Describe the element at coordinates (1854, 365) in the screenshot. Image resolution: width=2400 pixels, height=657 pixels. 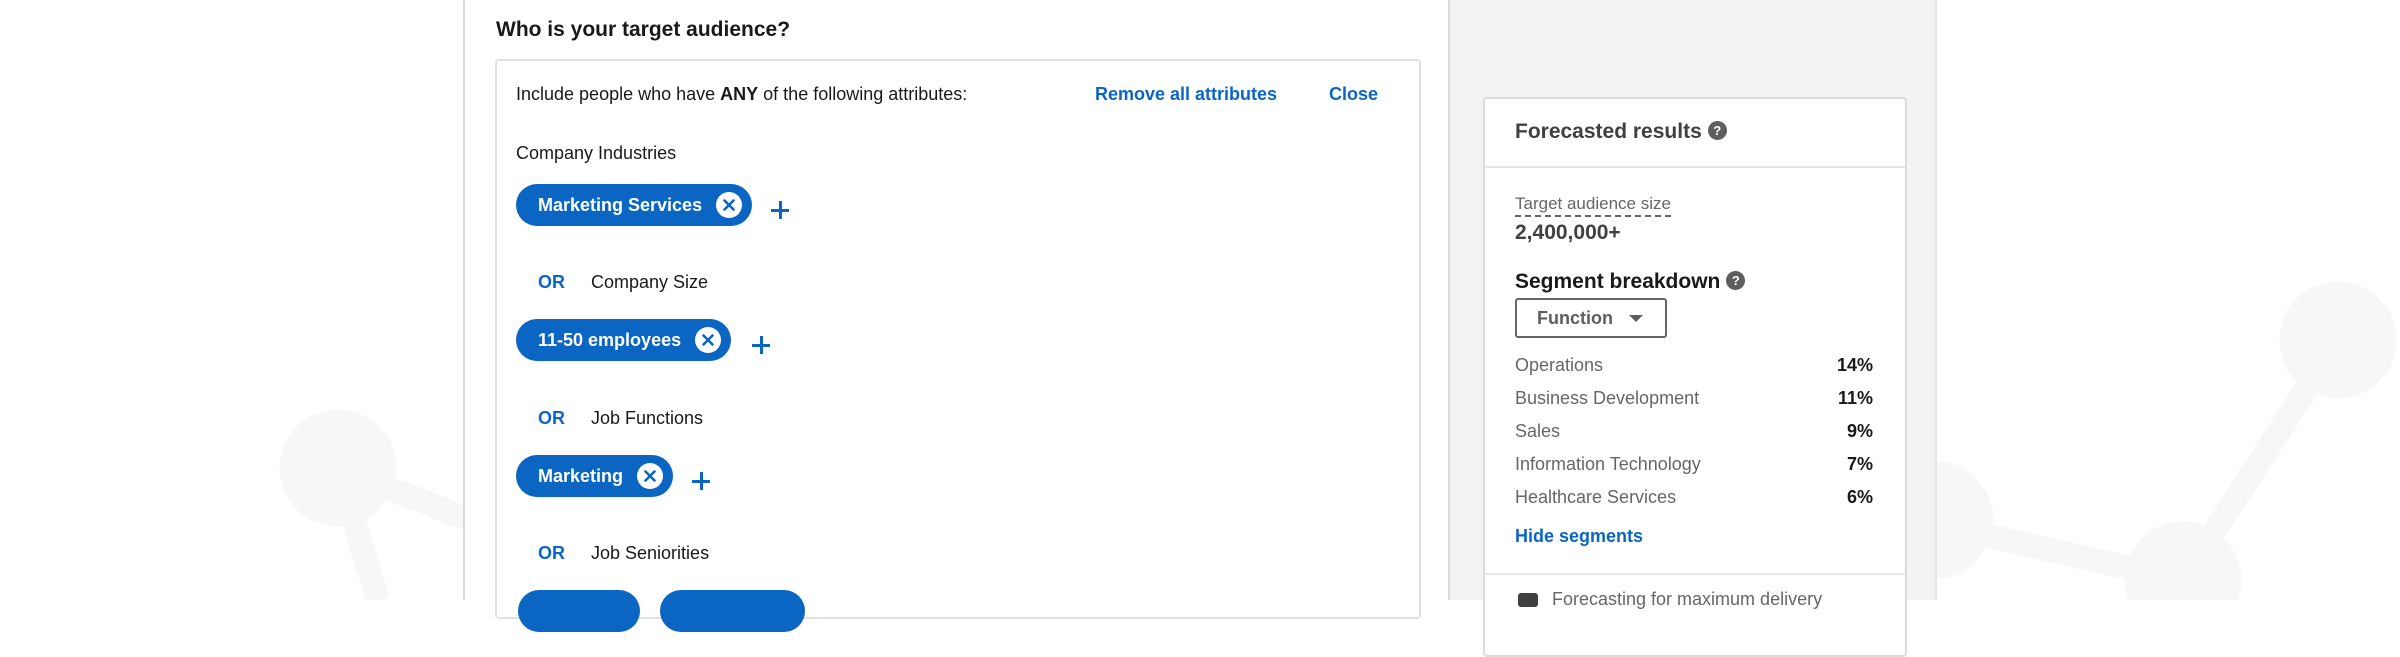
I see `segment-pct: 14%` at that location.